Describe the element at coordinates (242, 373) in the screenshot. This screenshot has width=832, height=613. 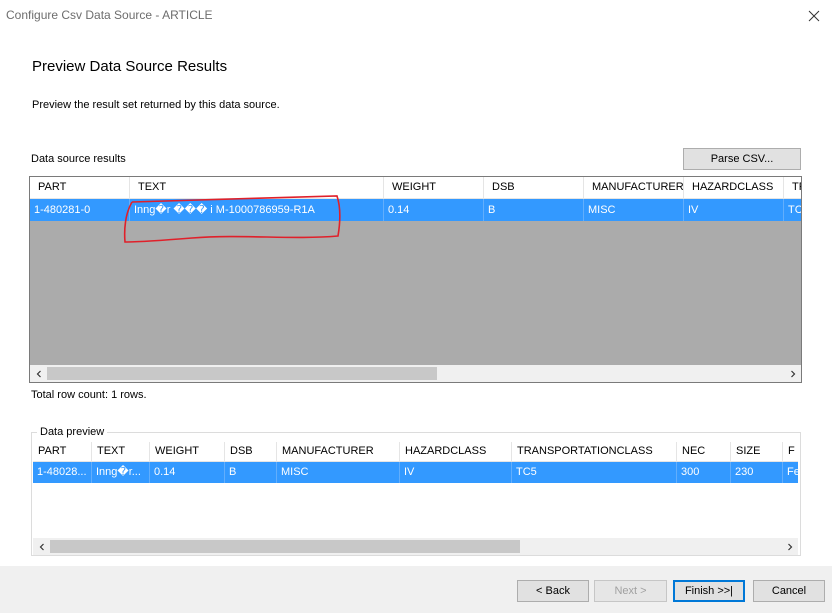
I see `scrollbar-thumb` at that location.